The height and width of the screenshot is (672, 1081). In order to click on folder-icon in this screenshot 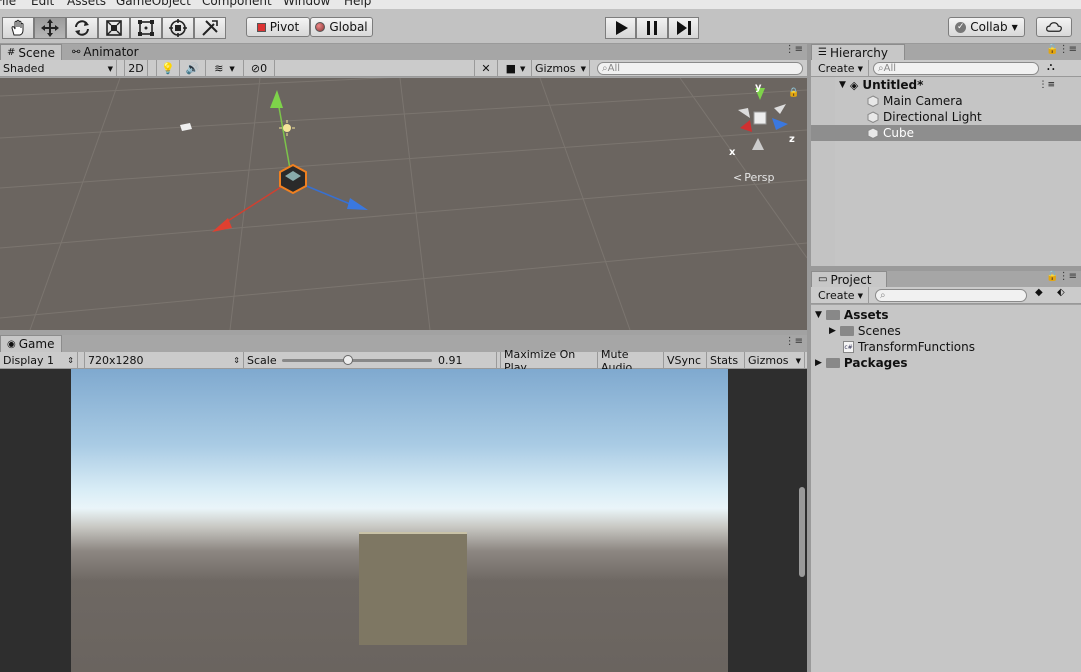, I will do `click(846, 331)`.